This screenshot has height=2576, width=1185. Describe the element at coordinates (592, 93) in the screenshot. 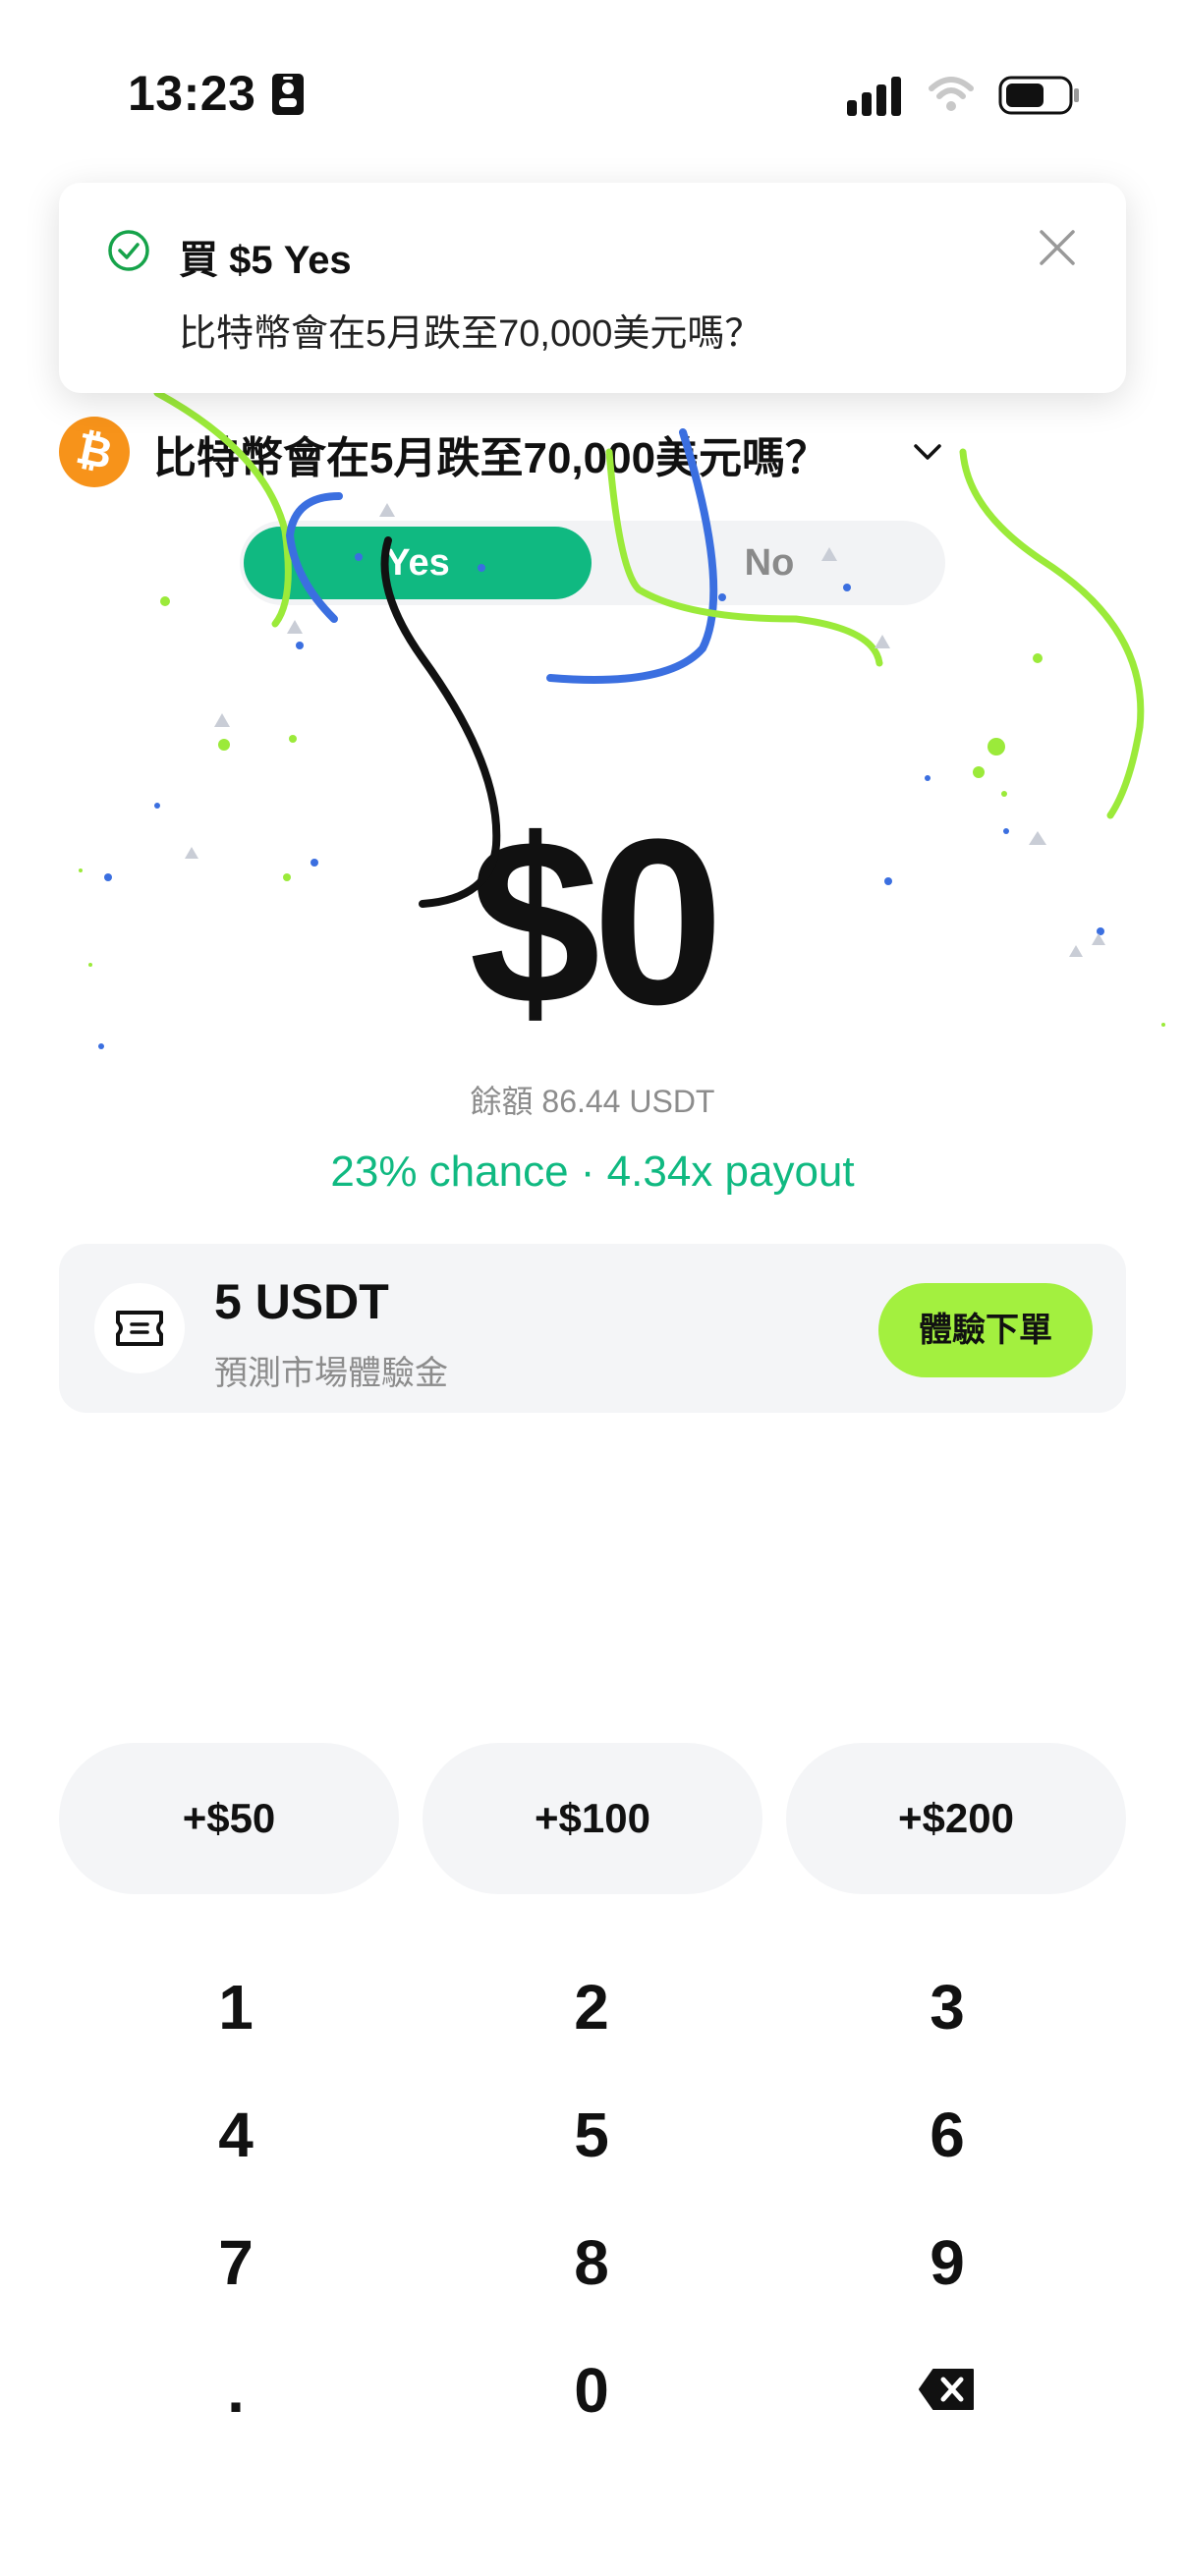

I see `status-bar: 13:23` at that location.